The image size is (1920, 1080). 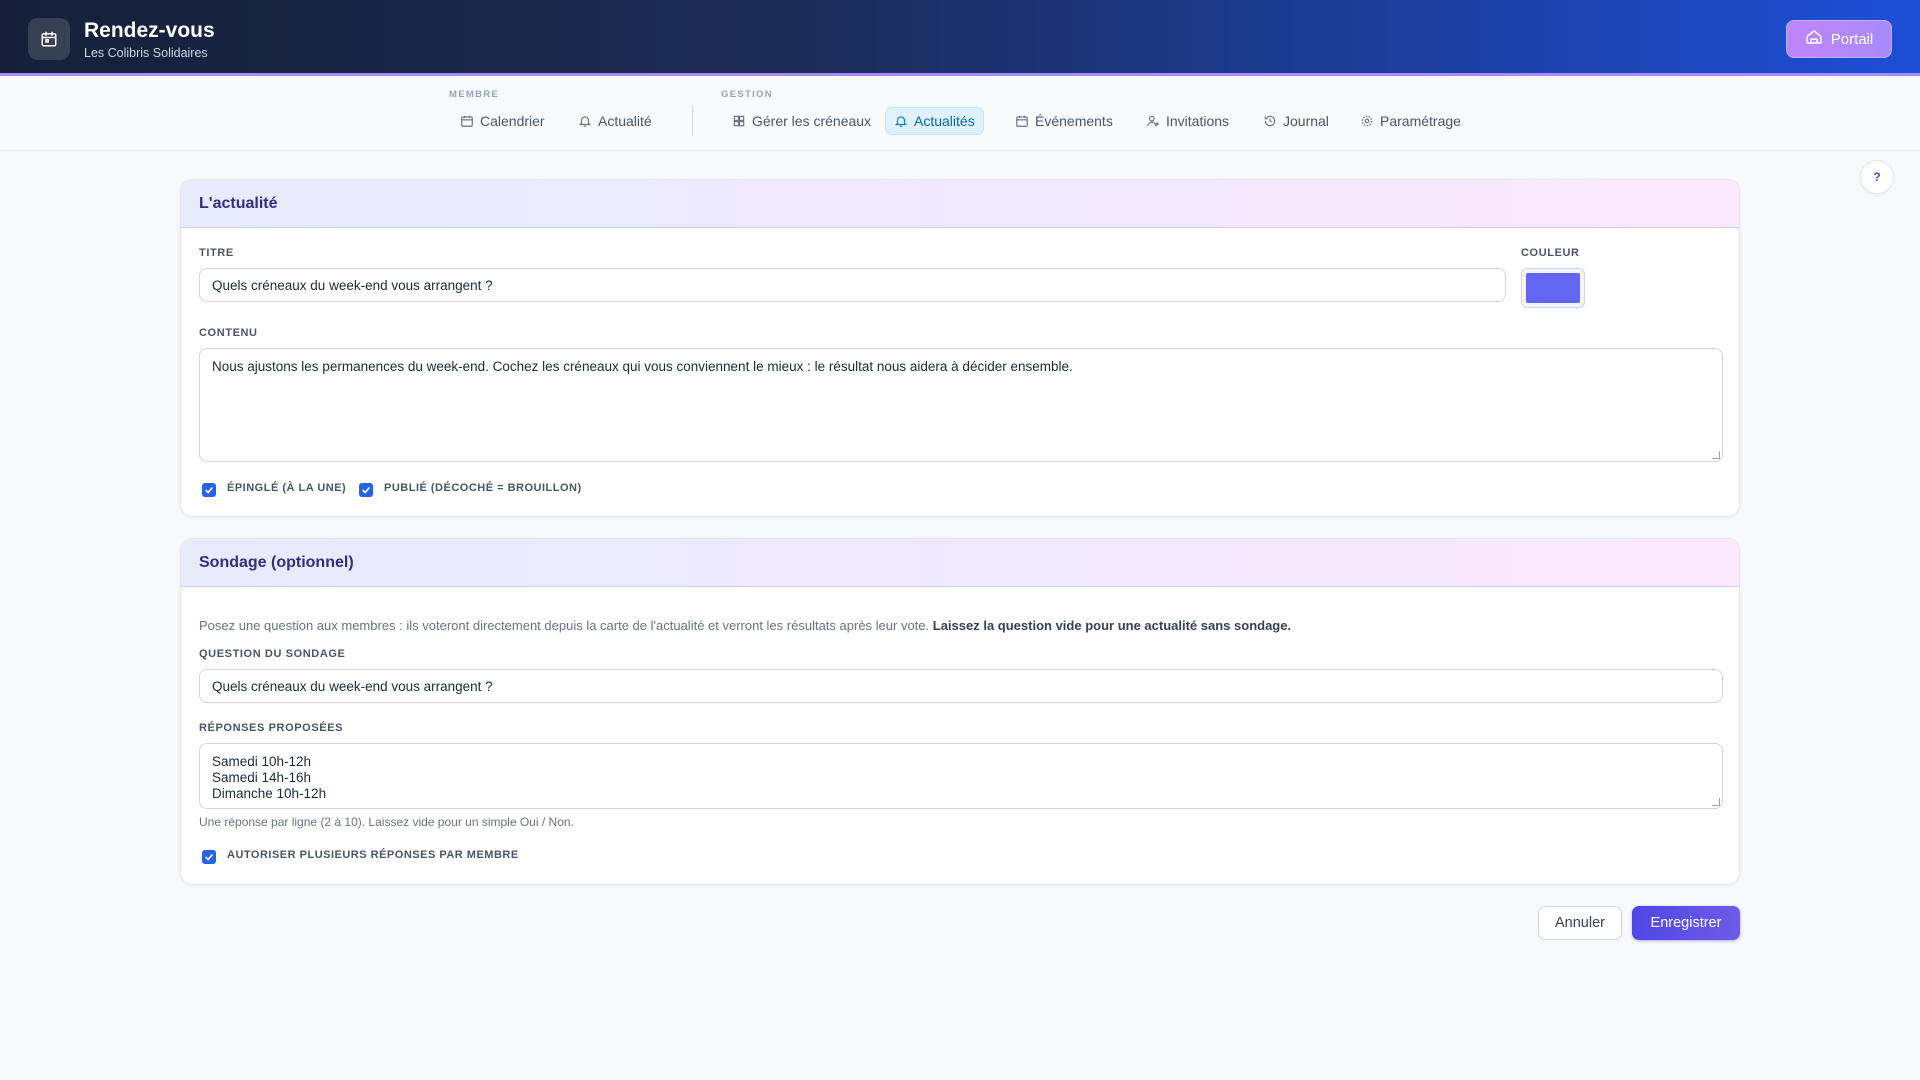 I want to click on answer-line: Samedi 10h-12h, so click(x=262, y=761).